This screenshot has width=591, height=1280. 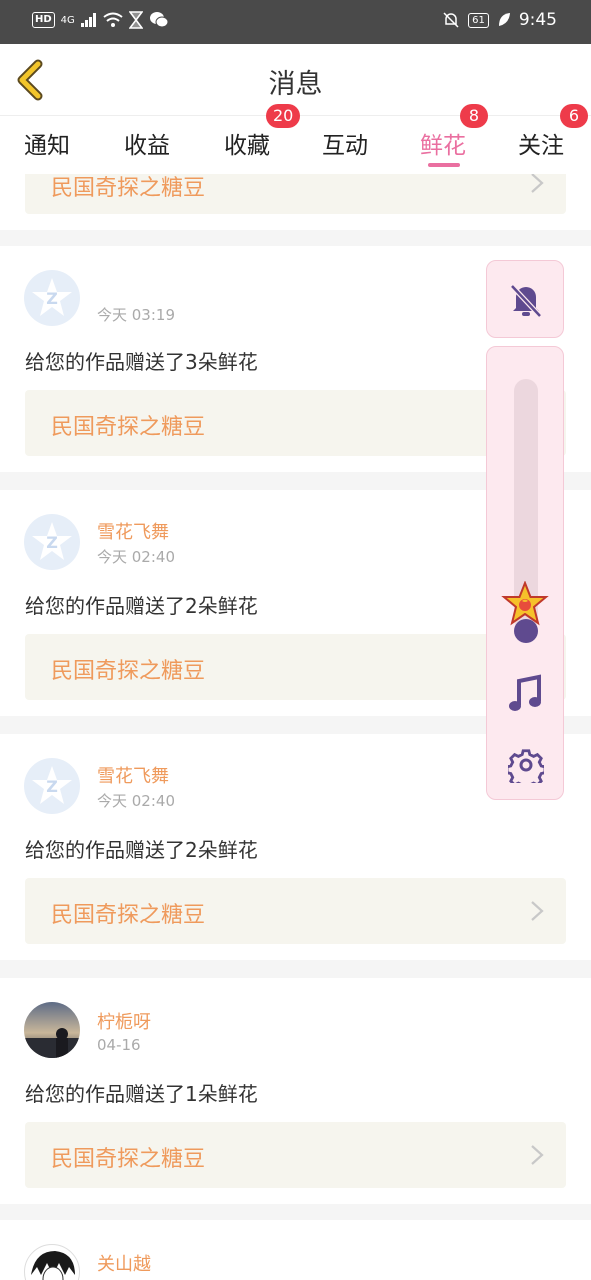 What do you see at coordinates (141, 362) in the screenshot?
I see `message-text: 给您的作品赠送了3朵鲜花` at bounding box center [141, 362].